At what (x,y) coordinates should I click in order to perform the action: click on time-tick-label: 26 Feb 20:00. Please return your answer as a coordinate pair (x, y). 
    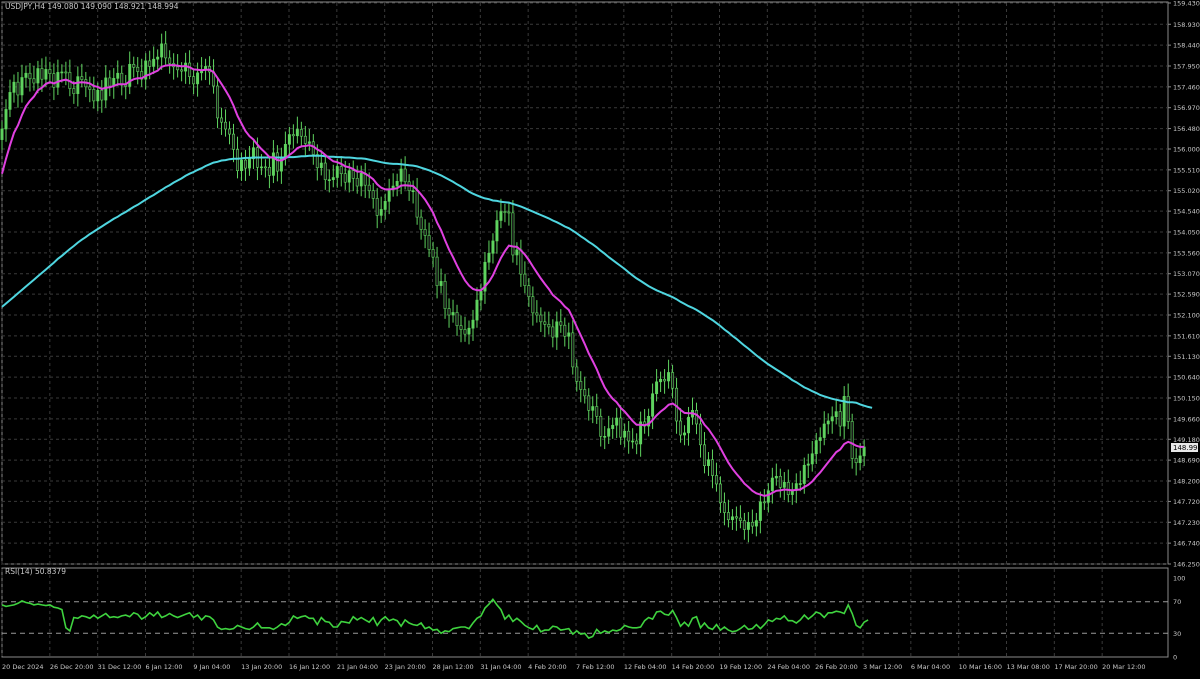
    Looking at the image, I should click on (836, 667).